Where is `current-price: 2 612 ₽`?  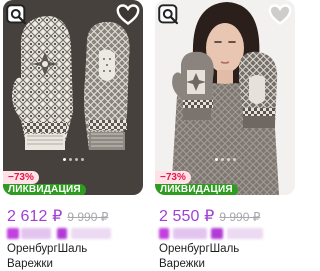
current-price: 2 612 ₽ is located at coordinates (35, 216).